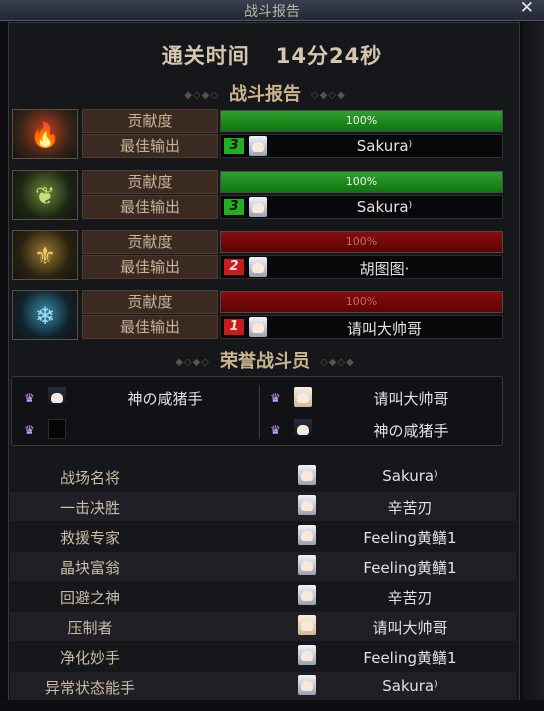  I want to click on award-player-name: 请叫大帅哥, so click(410, 628).